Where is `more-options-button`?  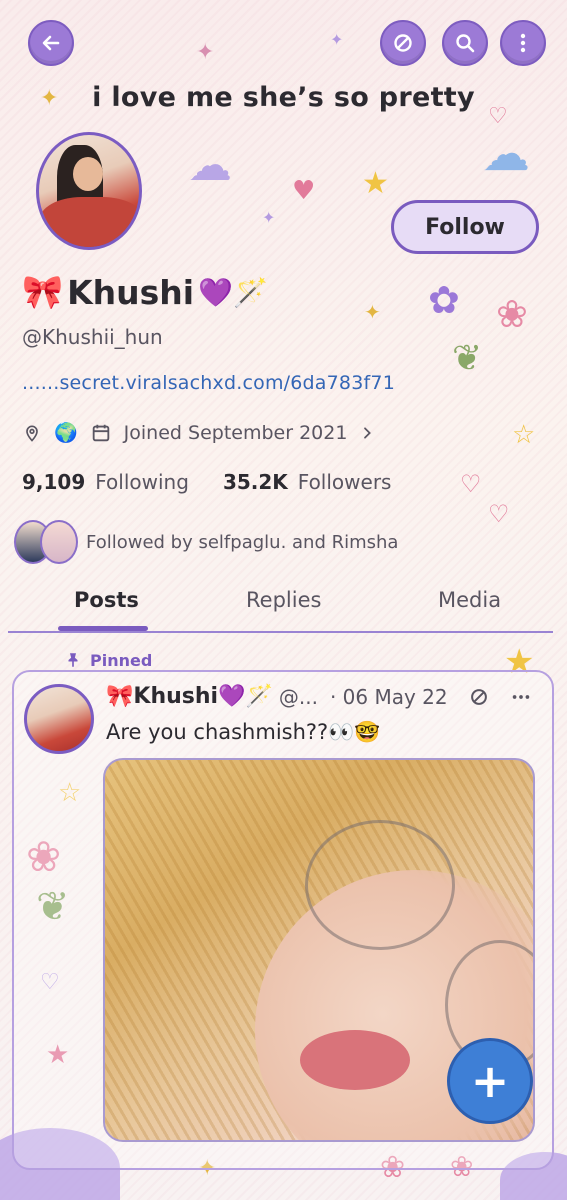
more-options-button is located at coordinates (523, 43).